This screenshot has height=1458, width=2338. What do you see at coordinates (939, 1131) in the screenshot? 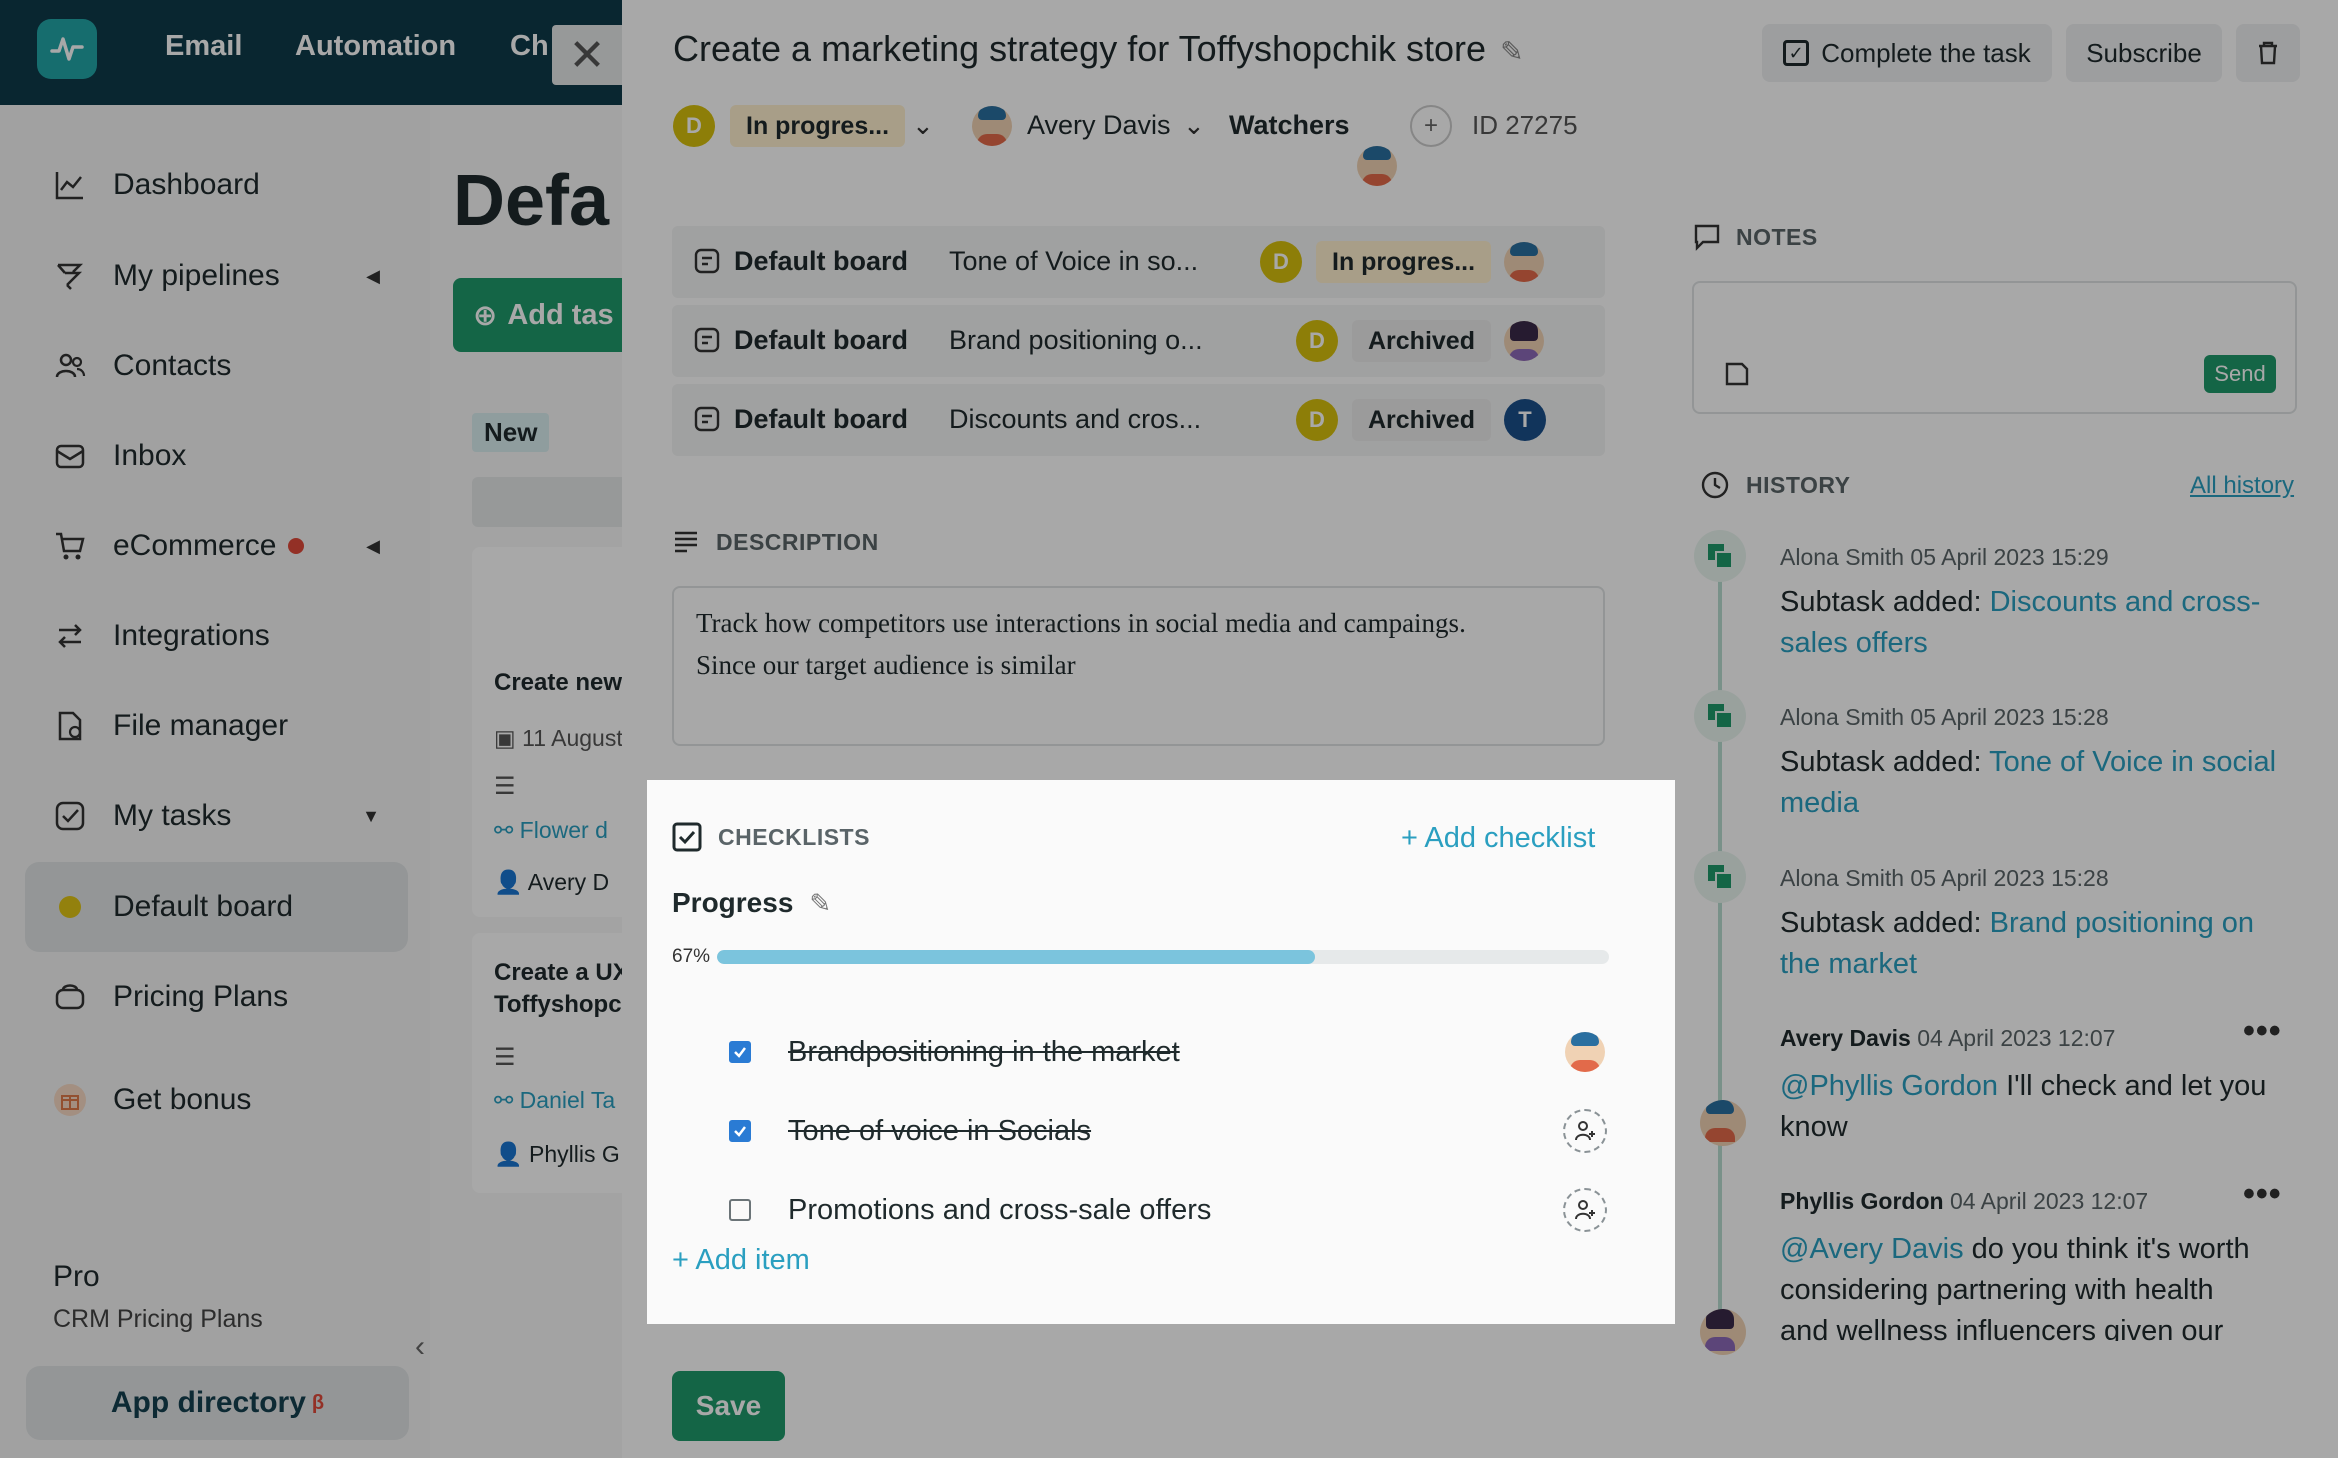
I see `checklist-item-text: Tone of voice in Socials` at bounding box center [939, 1131].